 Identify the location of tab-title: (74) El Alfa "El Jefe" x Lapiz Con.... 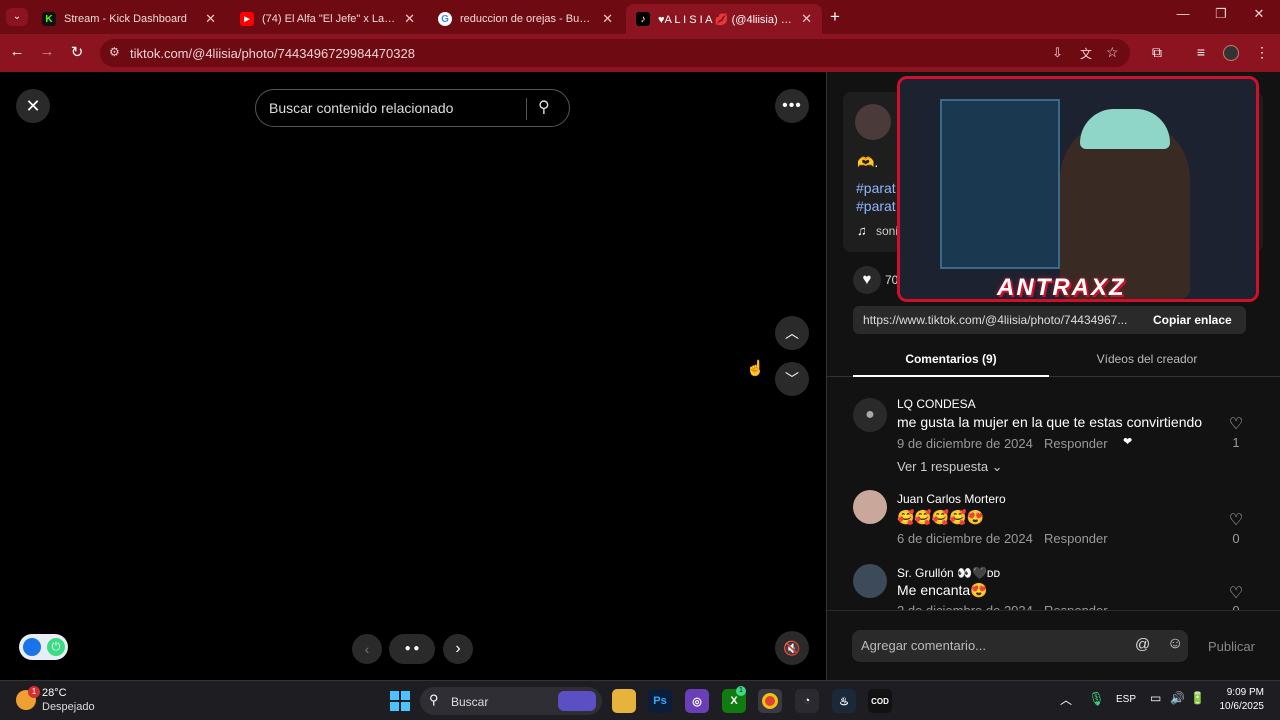
(329, 19).